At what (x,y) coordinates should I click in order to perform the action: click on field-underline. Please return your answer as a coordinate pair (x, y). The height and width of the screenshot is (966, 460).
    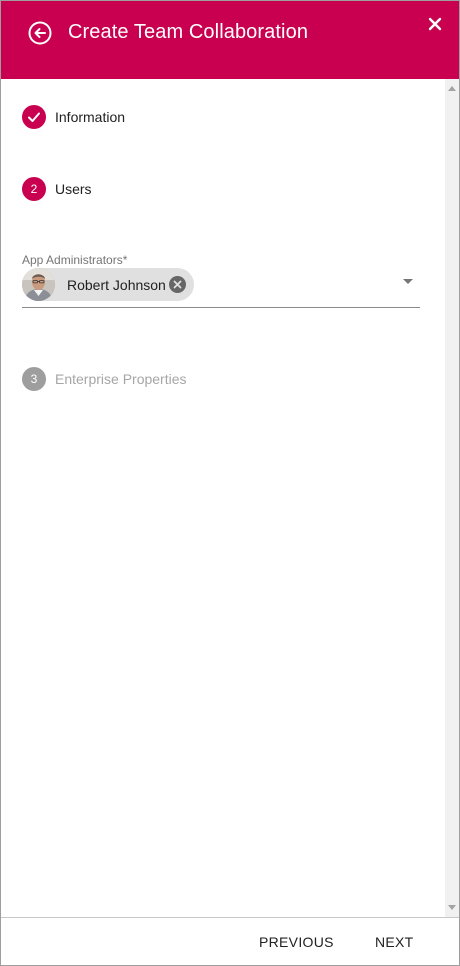
    Looking at the image, I should click on (221, 307).